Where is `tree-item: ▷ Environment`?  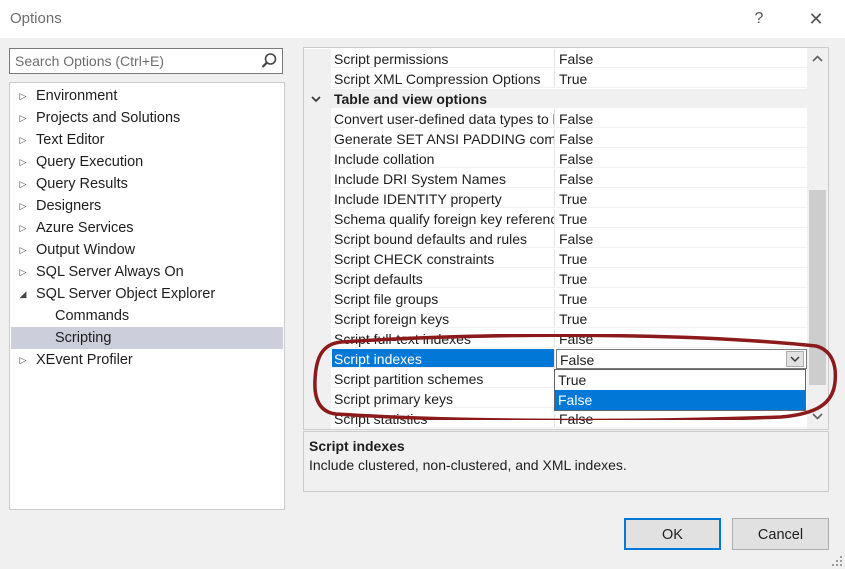
tree-item: ▷ Environment is located at coordinates (147, 96).